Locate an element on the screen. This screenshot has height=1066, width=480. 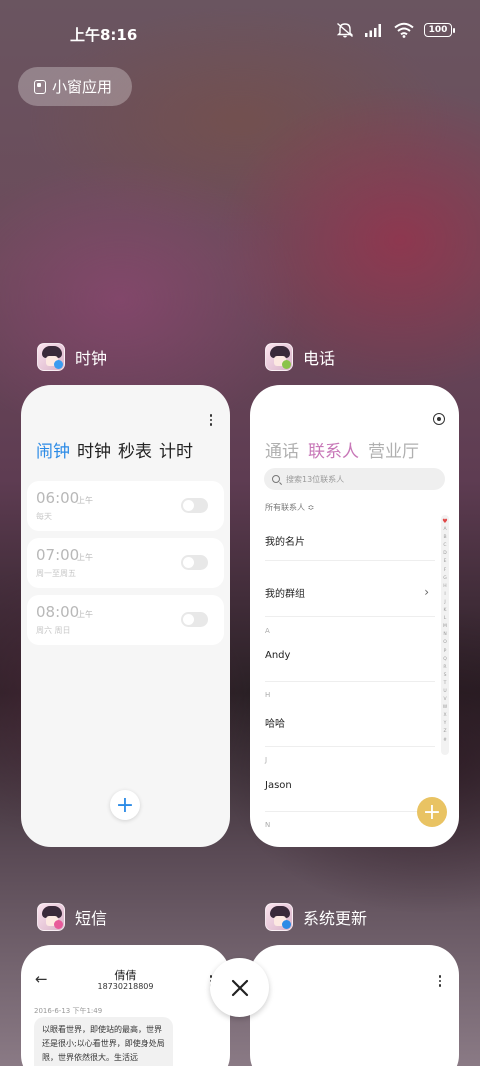
clock-more-icon is located at coordinates (211, 420).